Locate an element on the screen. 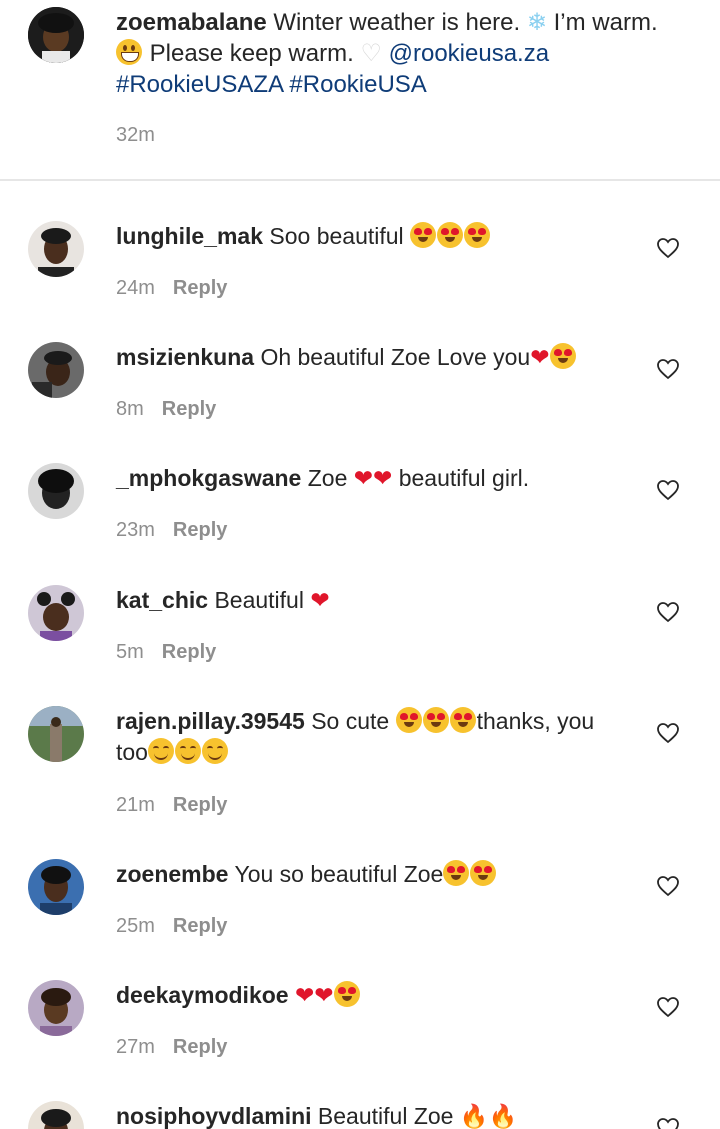 This screenshot has width=720, height=1129. comment-meta: 25m Reply is located at coordinates (171, 926).